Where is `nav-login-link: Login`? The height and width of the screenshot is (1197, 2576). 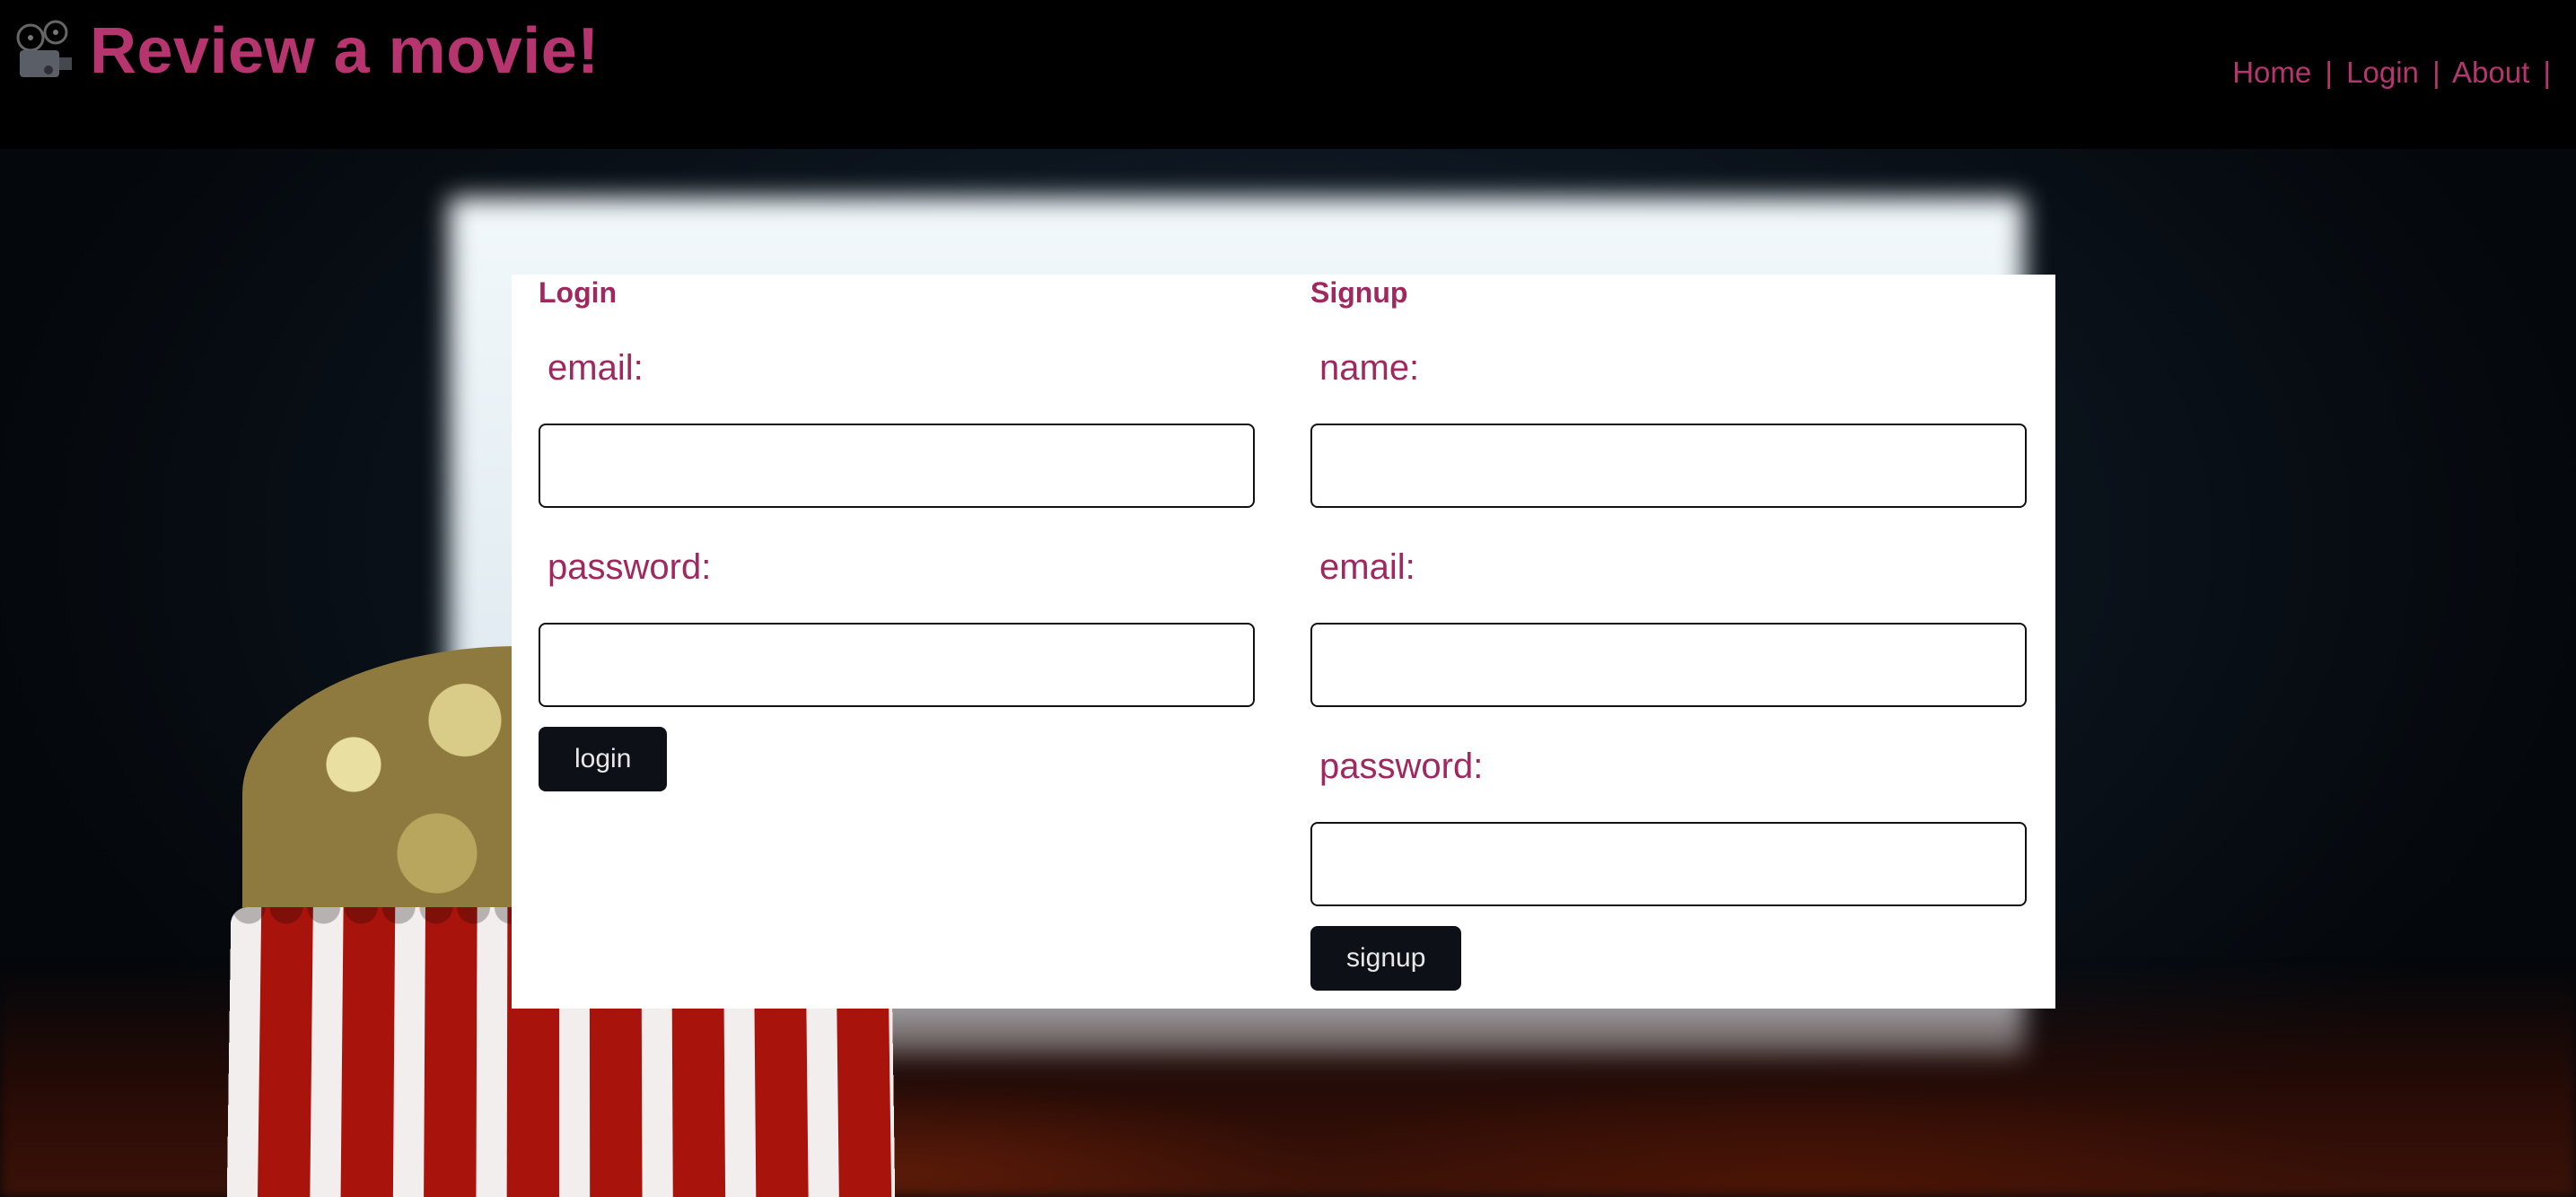
nav-login-link: Login is located at coordinates (2382, 72).